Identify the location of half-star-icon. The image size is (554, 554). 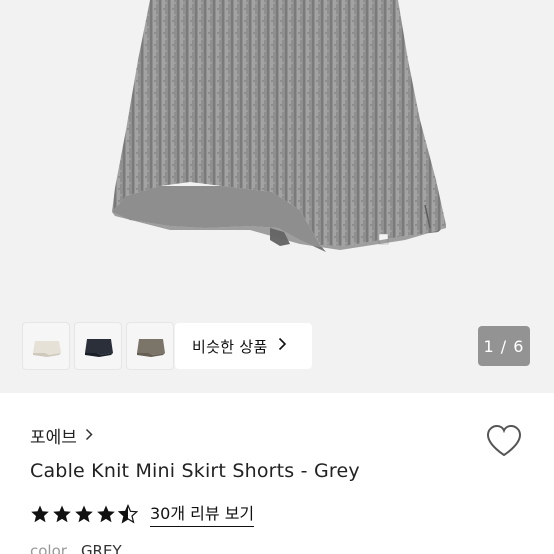
(128, 513).